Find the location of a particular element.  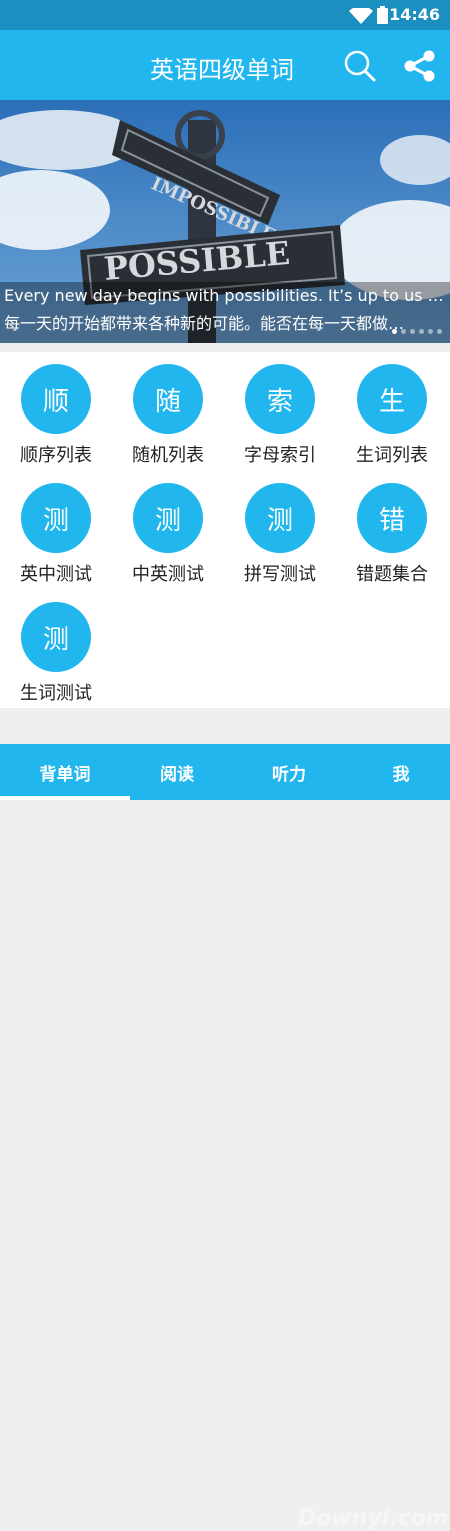

search-icon is located at coordinates (360, 66).